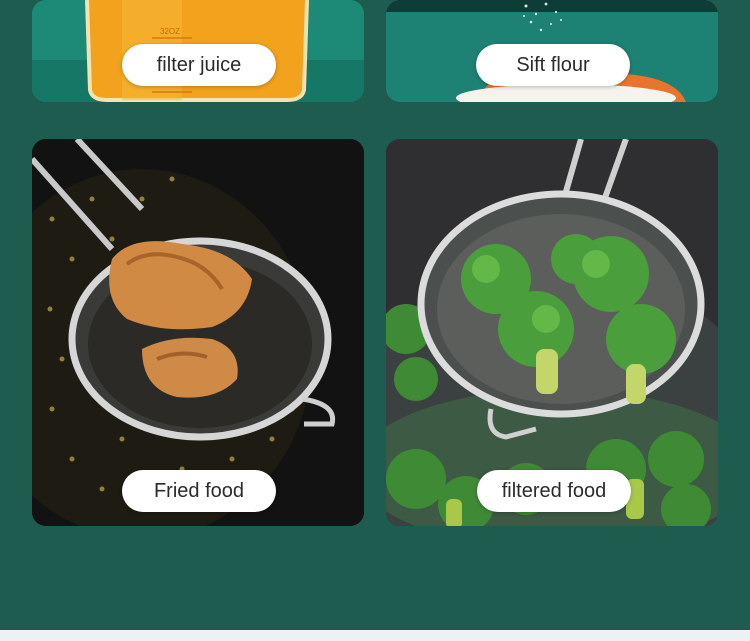 Image resolution: width=750 pixels, height=641 pixels. Describe the element at coordinates (199, 491) in the screenshot. I see `fried-food-label: Fried food` at that location.